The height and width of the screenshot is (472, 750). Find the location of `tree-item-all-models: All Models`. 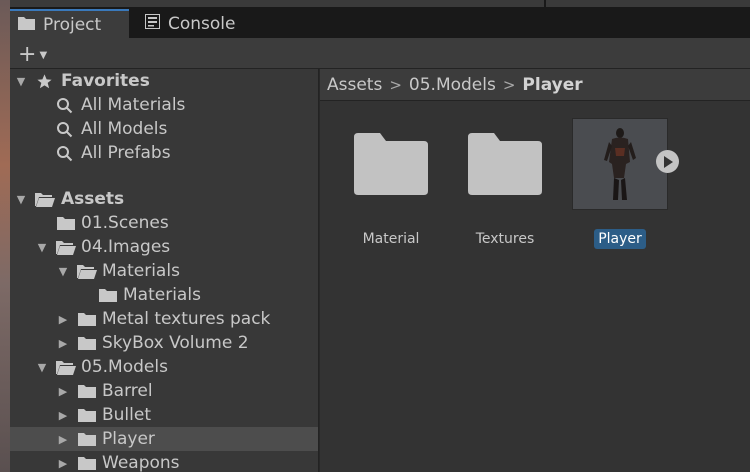

tree-item-all-models: All Models is located at coordinates (164, 129).